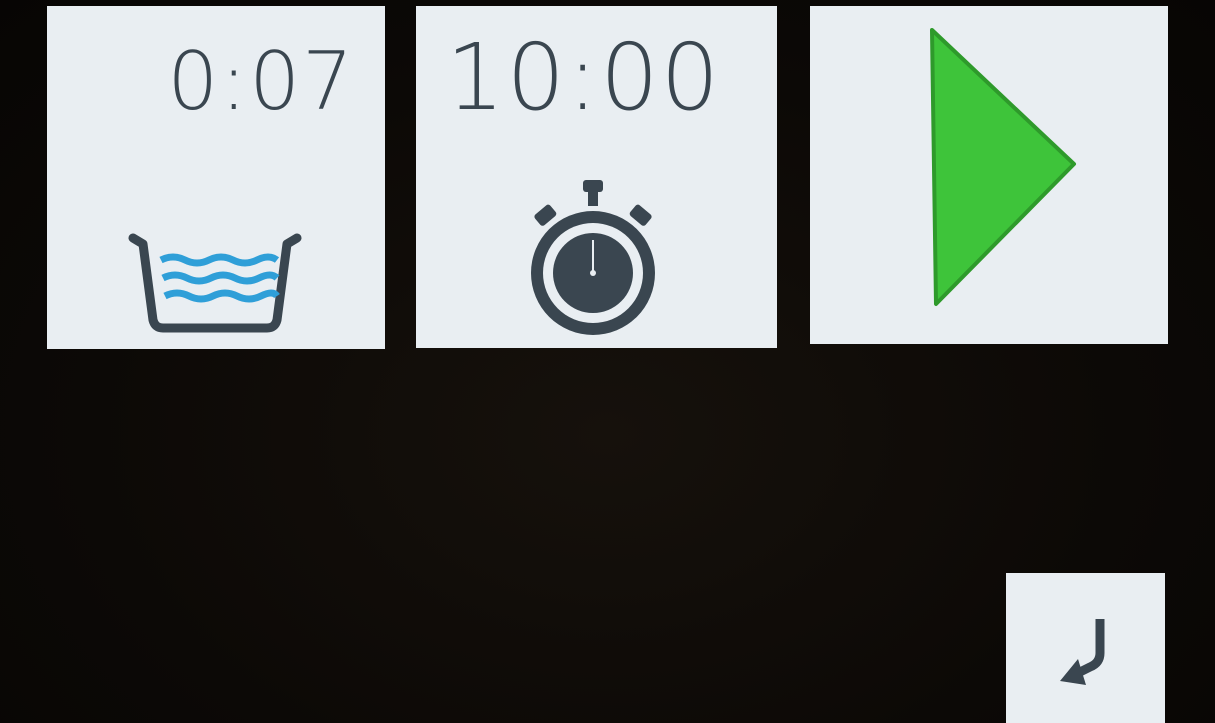  Describe the element at coordinates (596, 177) in the screenshot. I see `timer-tile: 10:00` at that location.